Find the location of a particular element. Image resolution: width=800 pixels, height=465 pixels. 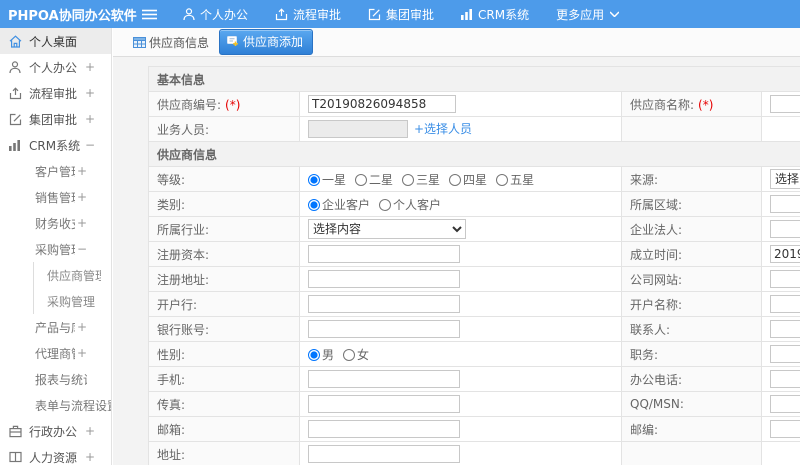

hamburger-menu-icon is located at coordinates (149, 14).